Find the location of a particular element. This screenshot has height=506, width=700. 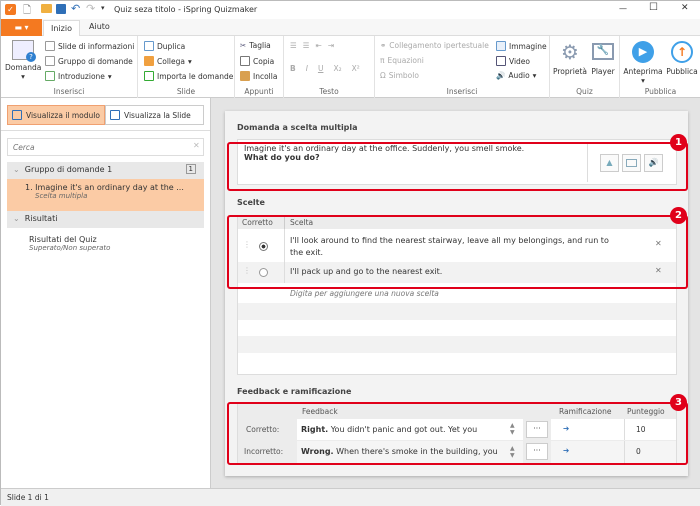

group-count-badge: 1 is located at coordinates (190, 169).